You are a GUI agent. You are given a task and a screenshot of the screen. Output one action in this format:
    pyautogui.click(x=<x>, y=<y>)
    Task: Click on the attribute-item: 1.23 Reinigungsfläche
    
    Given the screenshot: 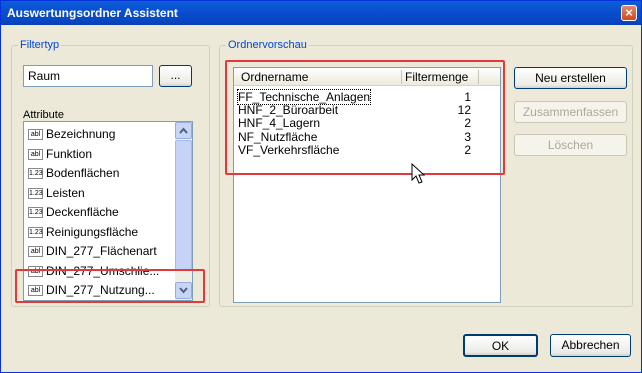 What is the action you would take?
    pyautogui.click(x=83, y=232)
    